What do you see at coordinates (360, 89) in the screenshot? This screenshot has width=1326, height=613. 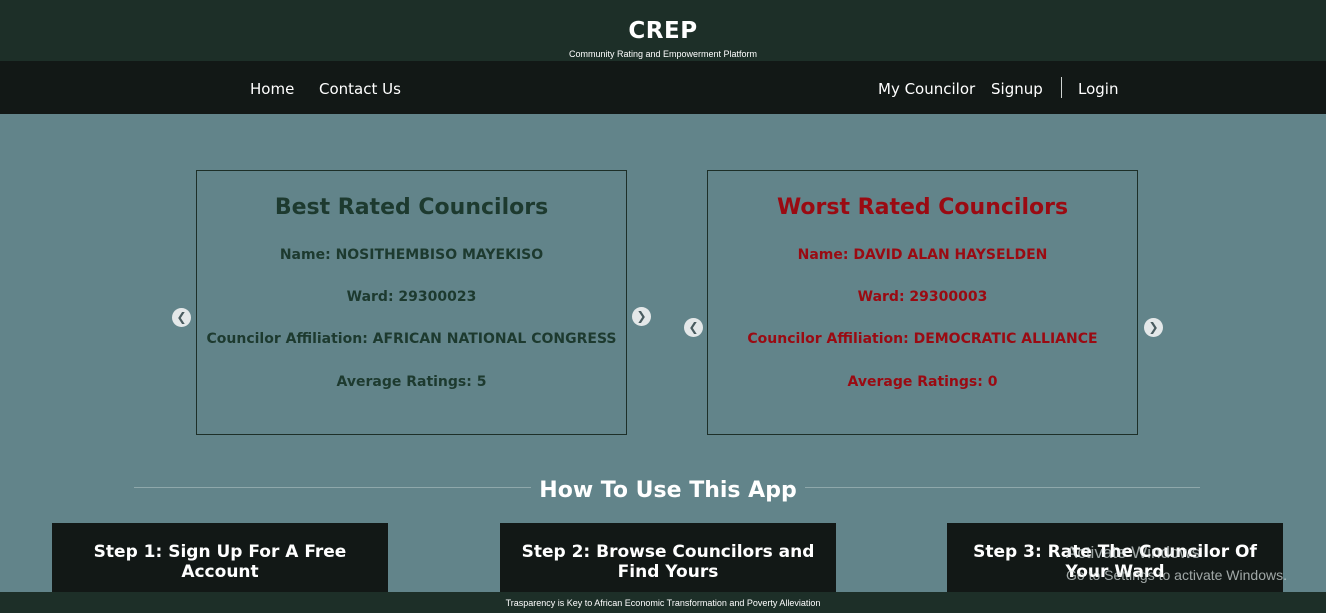 I see `nav-contact-link: Contact Us` at bounding box center [360, 89].